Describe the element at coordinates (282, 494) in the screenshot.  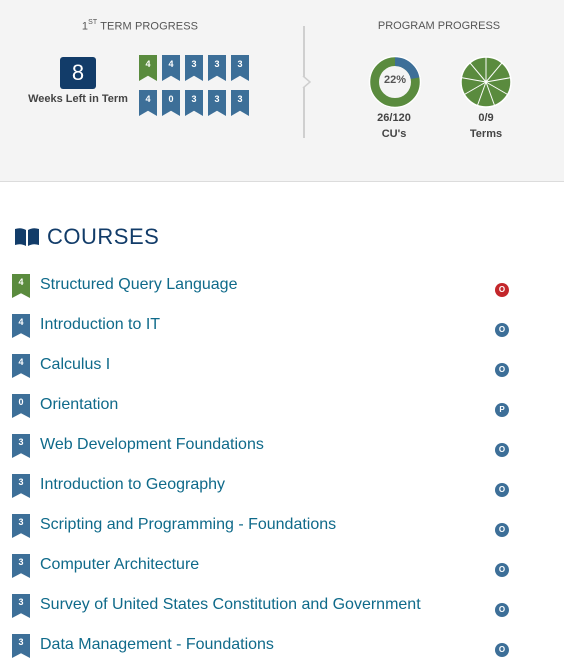
I see `course-row: 3 Introduction to Geography O` at that location.